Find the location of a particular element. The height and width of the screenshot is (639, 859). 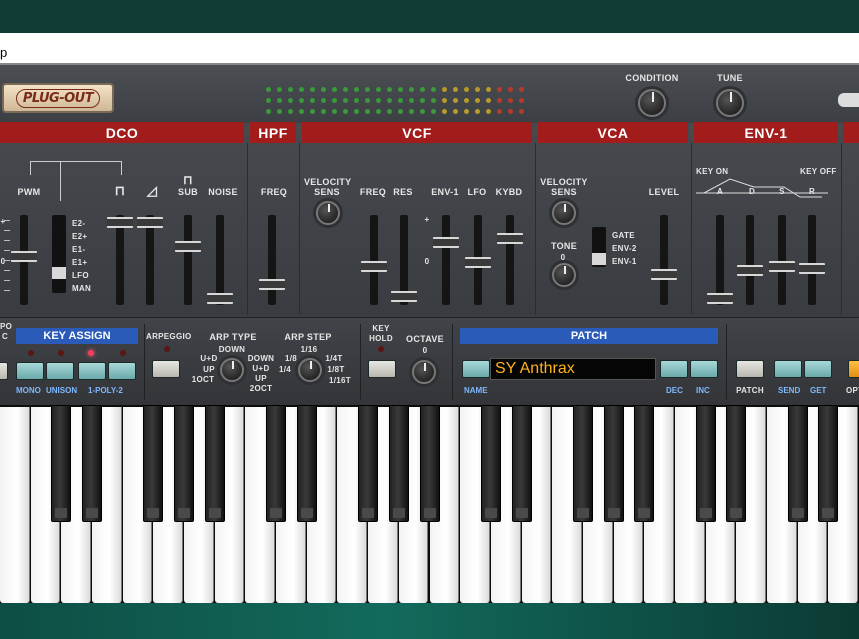

mono-button is located at coordinates (30, 371).